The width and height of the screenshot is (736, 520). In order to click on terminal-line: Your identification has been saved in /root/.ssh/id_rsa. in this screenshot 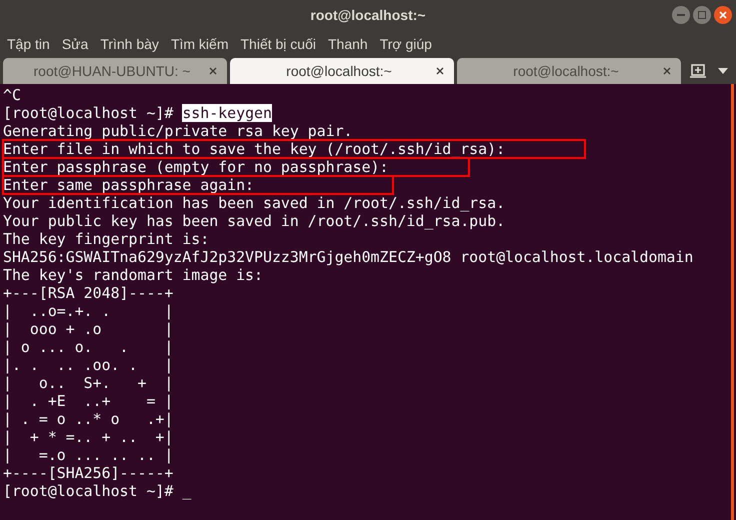, I will do `click(254, 203)`.